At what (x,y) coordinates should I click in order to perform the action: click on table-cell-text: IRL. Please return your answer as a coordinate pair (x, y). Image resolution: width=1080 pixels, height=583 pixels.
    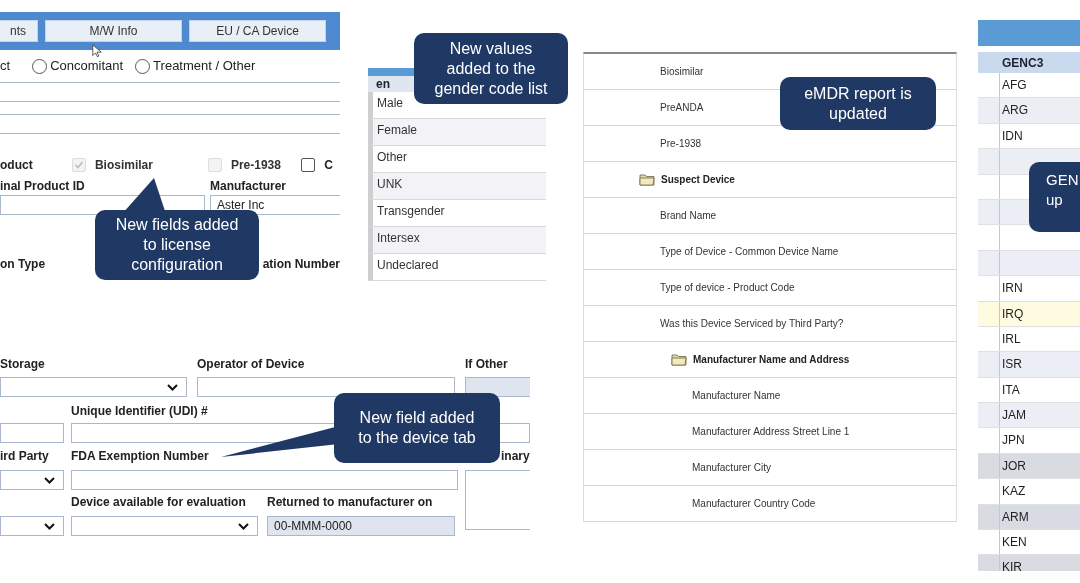
    Looking at the image, I should click on (1011, 339).